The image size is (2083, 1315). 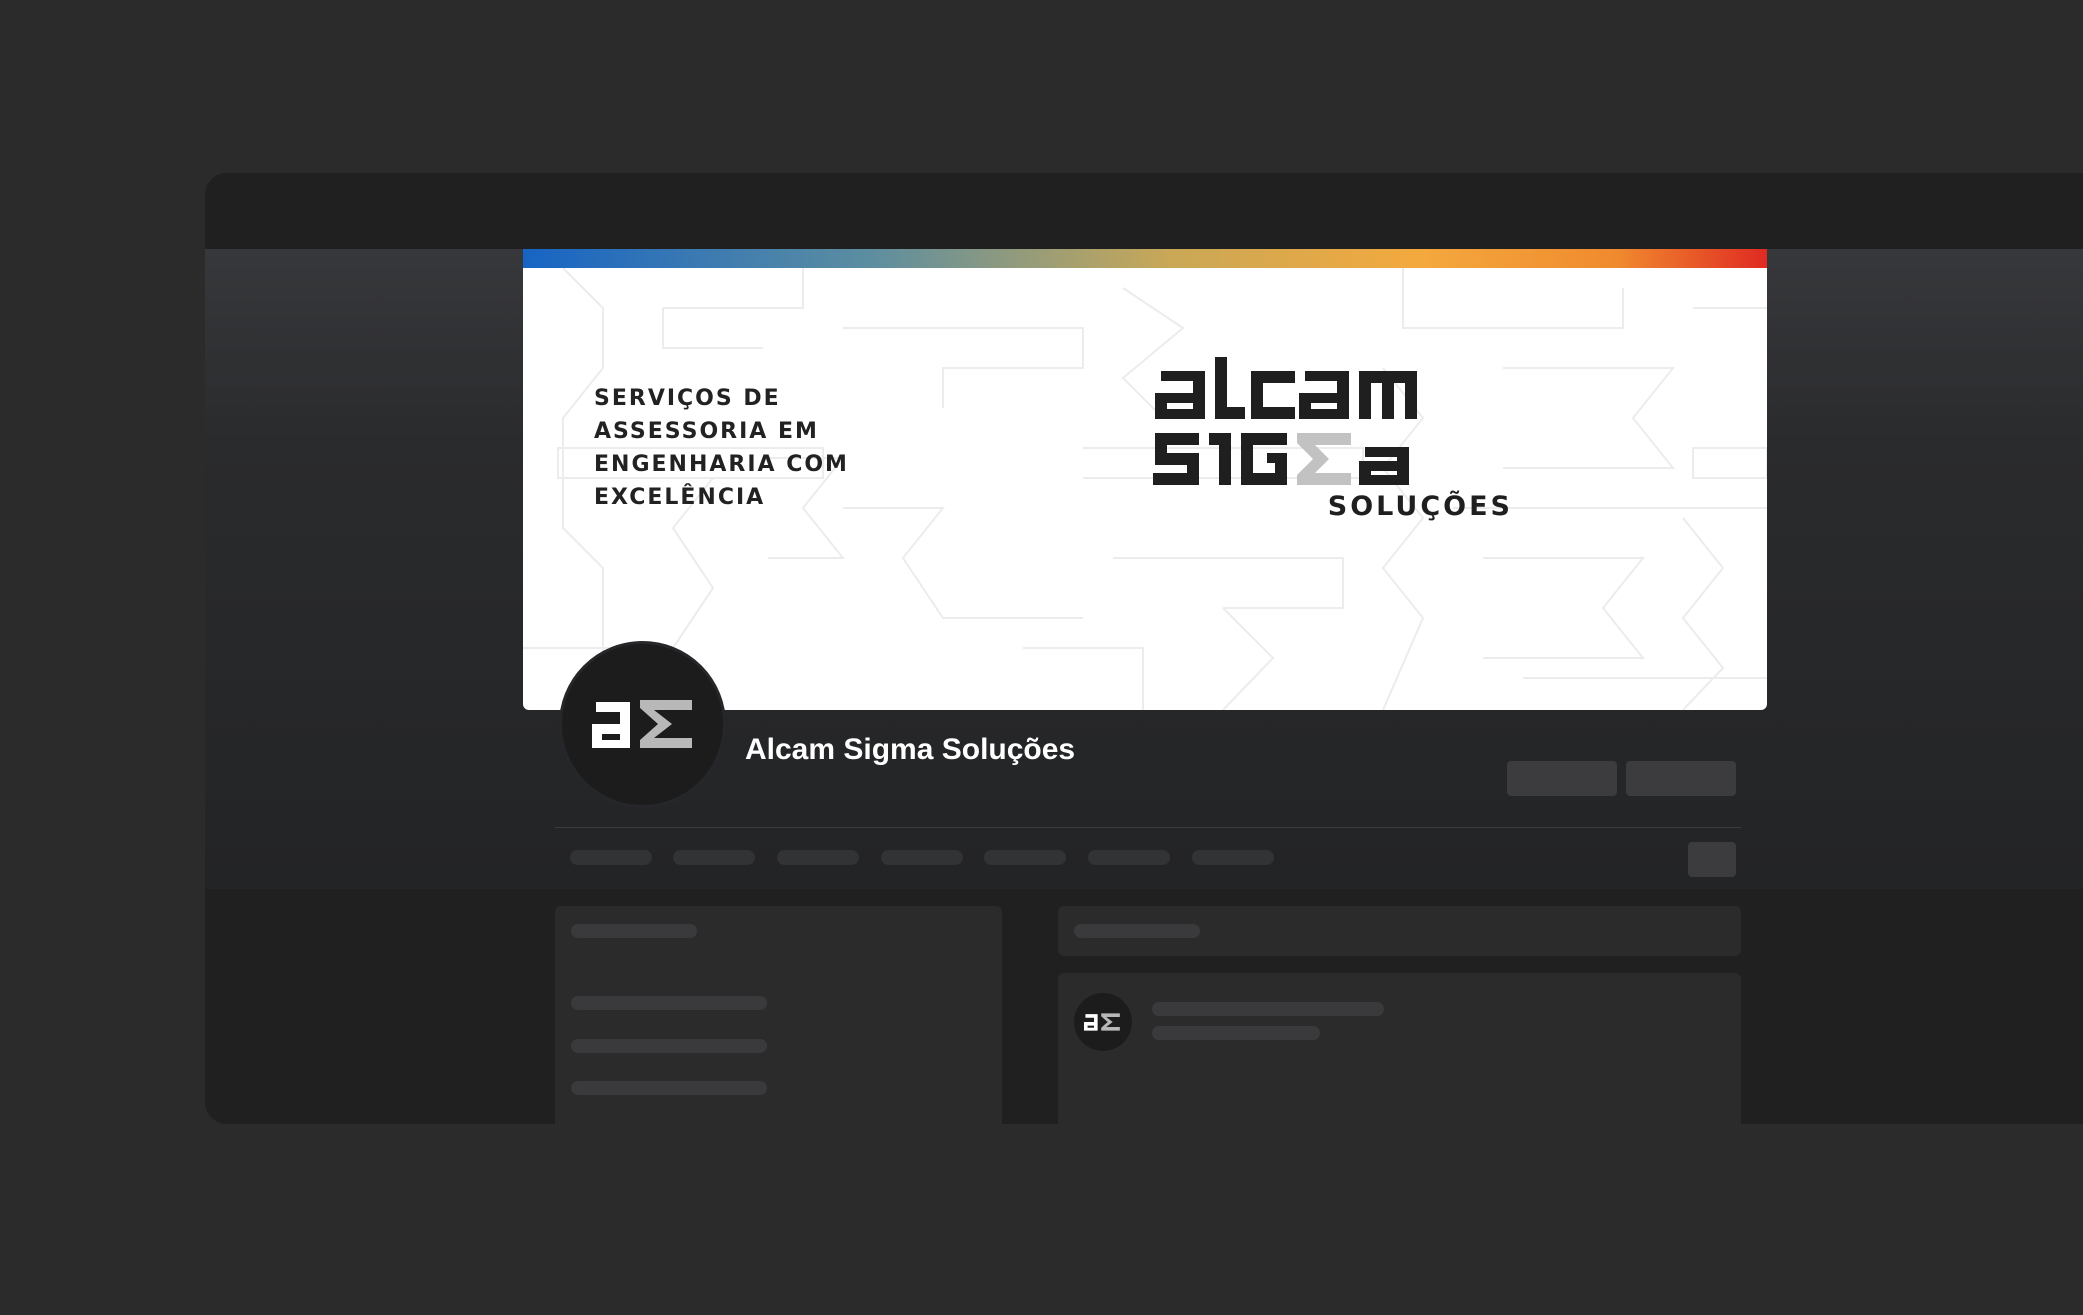 What do you see at coordinates (721, 464) in the screenshot?
I see `tagline-line-3: ENGENHARIA COM` at bounding box center [721, 464].